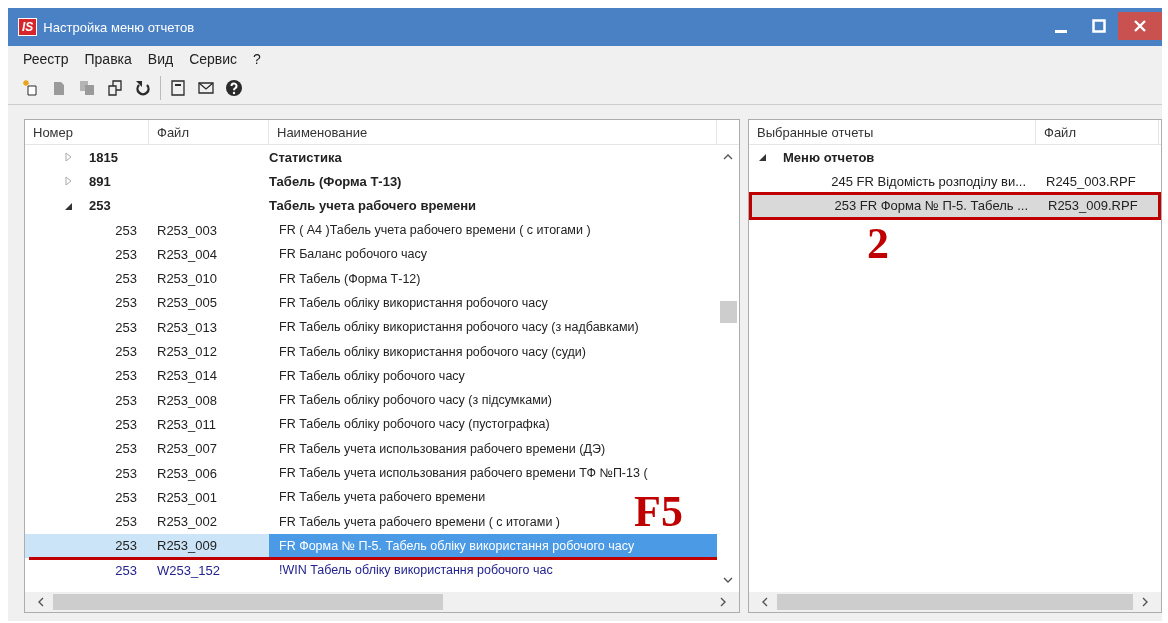  Describe the element at coordinates (762, 157) in the screenshot. I see `expander-icon` at that location.